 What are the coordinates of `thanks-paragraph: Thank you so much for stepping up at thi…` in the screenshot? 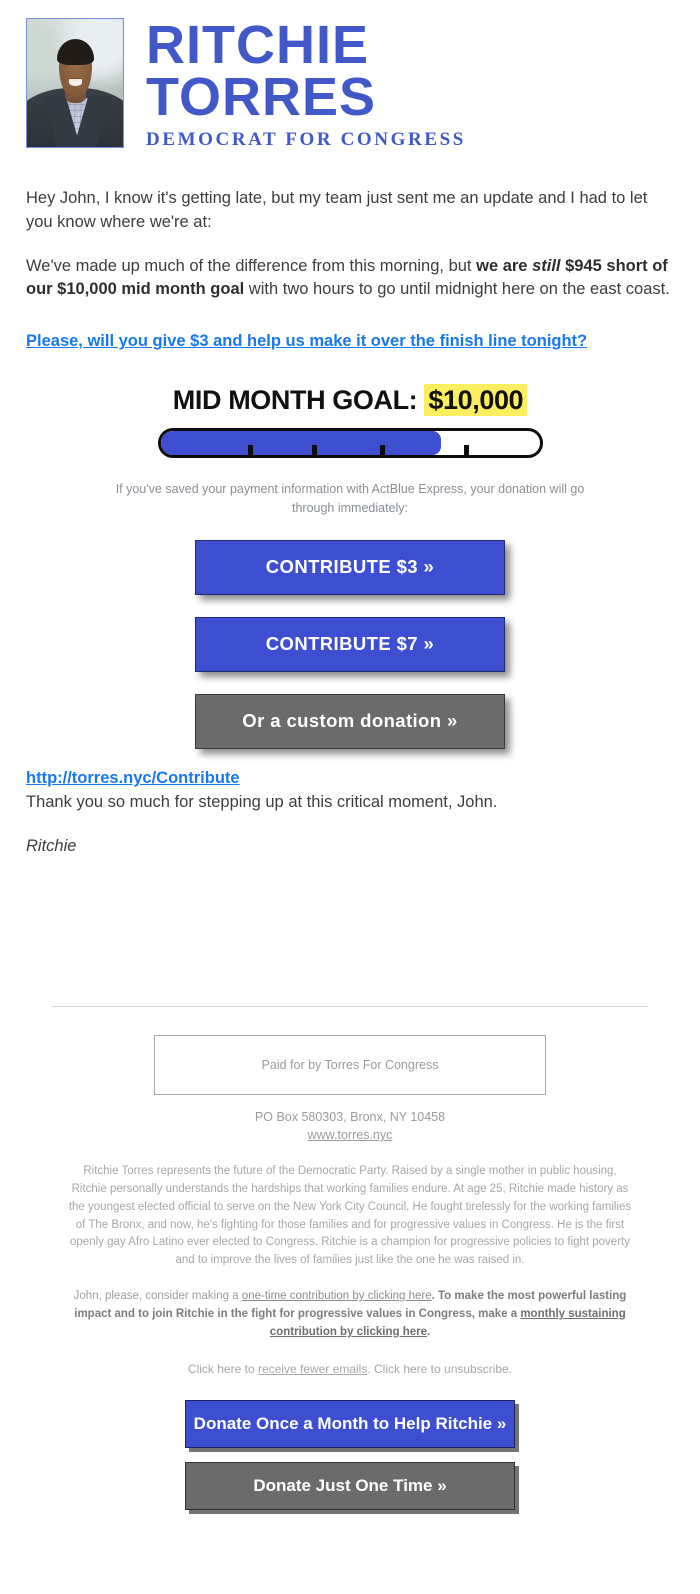 It's located at (262, 801).